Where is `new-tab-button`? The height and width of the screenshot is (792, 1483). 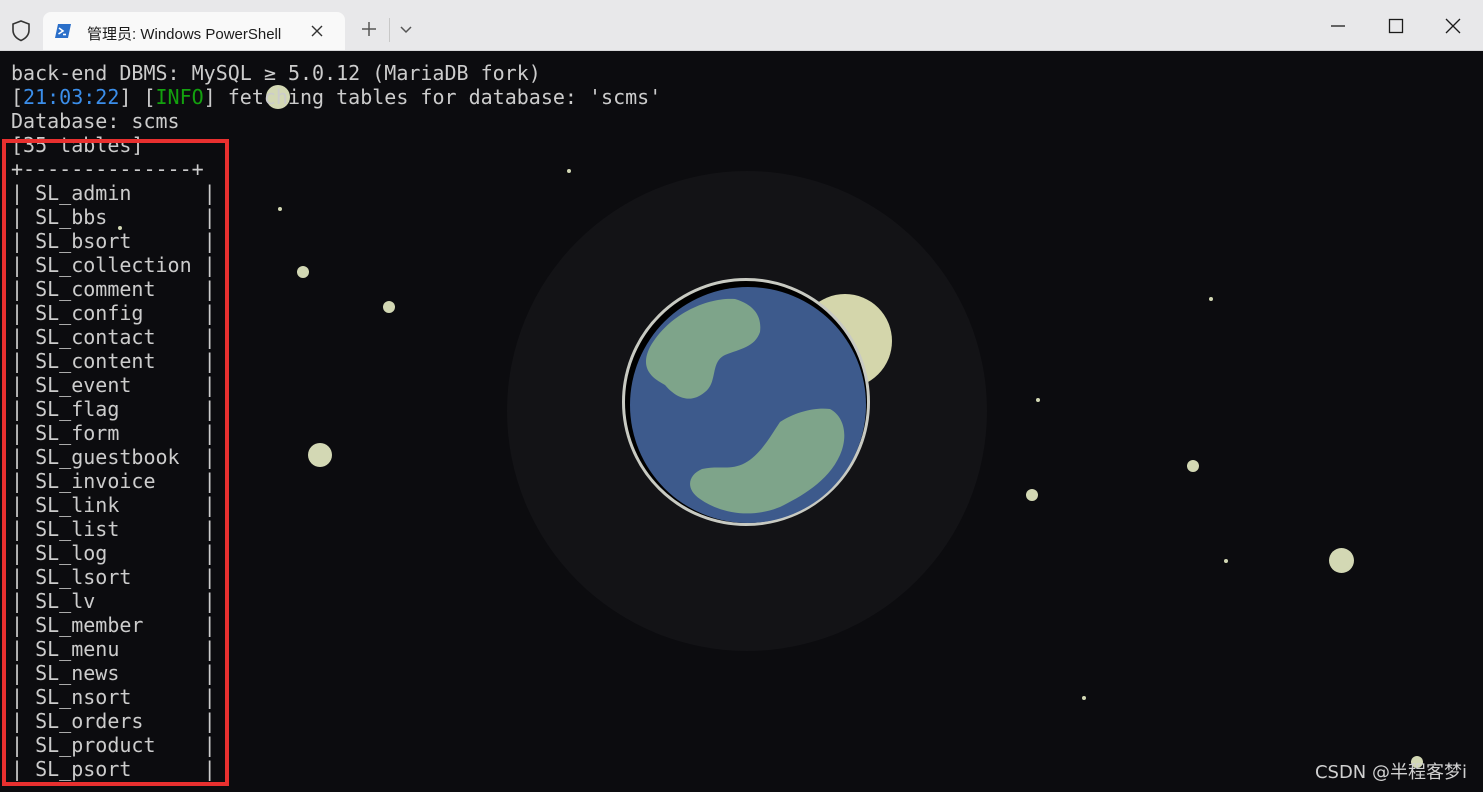 new-tab-button is located at coordinates (369, 29).